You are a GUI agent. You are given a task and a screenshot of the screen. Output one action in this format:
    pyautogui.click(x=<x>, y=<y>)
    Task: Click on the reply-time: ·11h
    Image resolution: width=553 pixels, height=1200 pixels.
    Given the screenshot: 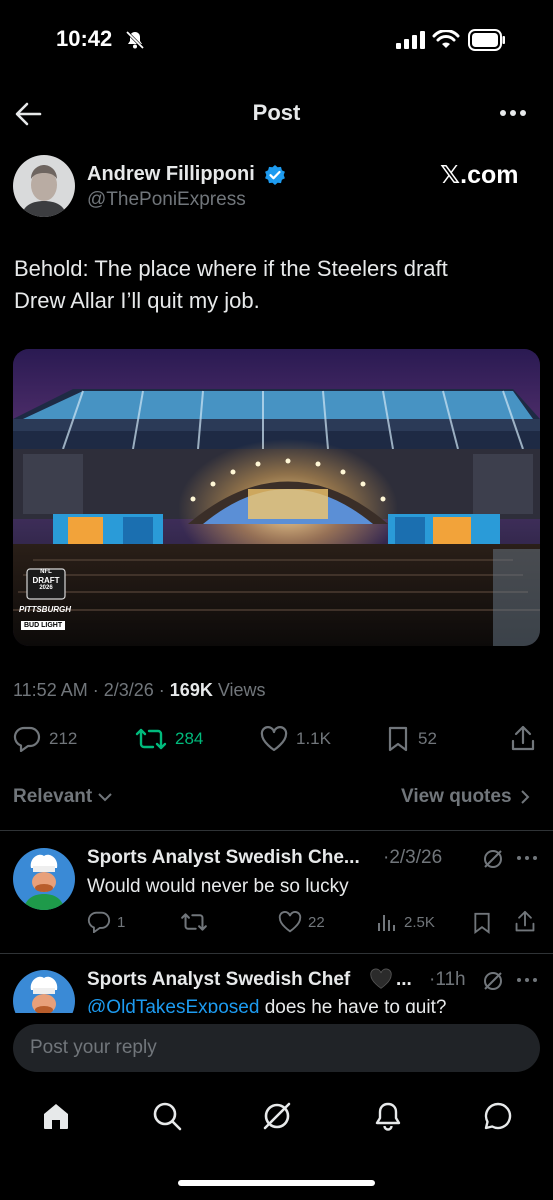 What is the action you would take?
    pyautogui.click(x=447, y=979)
    